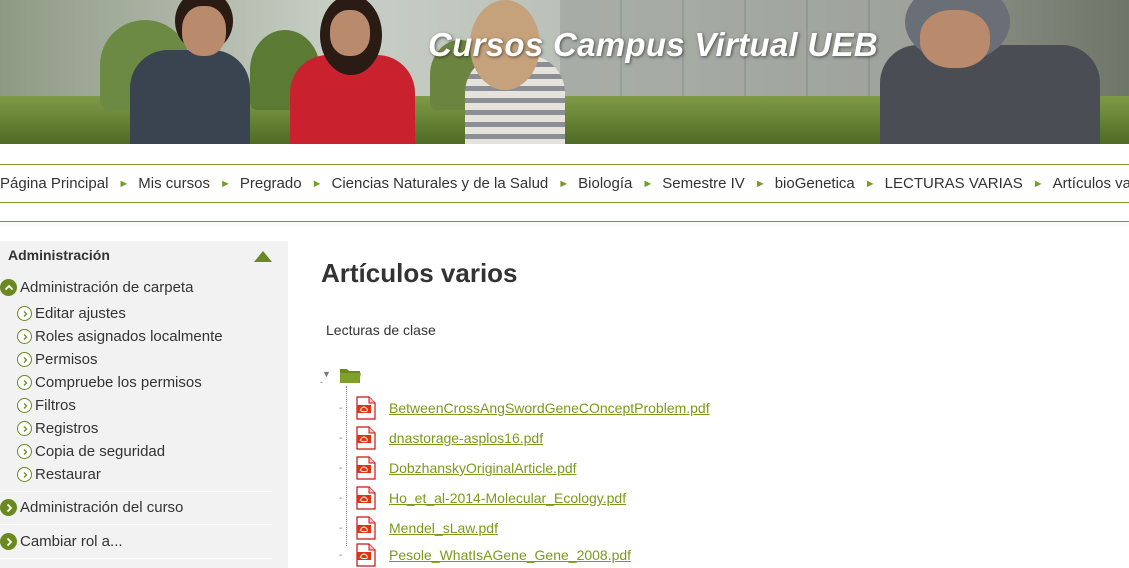 The height and width of the screenshot is (568, 1129). What do you see at coordinates (107, 287) in the screenshot?
I see `folder-admin-label: Administración de carpeta` at bounding box center [107, 287].